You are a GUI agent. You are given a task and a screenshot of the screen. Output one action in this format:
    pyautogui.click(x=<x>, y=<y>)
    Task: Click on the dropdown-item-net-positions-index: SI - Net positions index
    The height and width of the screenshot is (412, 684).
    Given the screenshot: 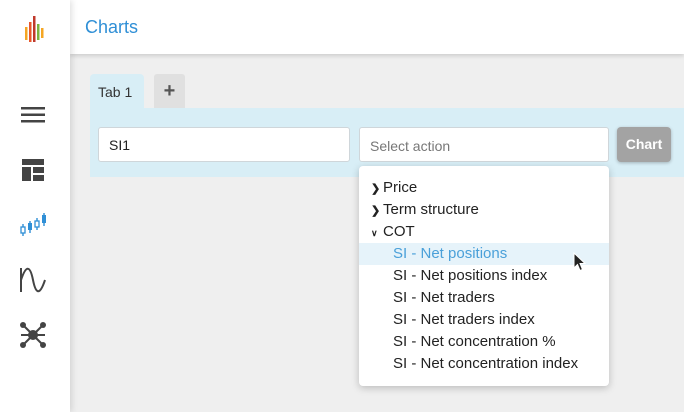 What is the action you would take?
    pyautogui.click(x=484, y=276)
    